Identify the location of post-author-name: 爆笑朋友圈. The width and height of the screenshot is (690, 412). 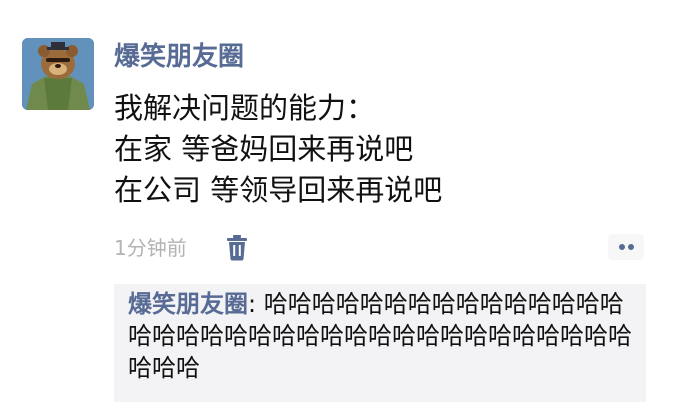
(179, 57).